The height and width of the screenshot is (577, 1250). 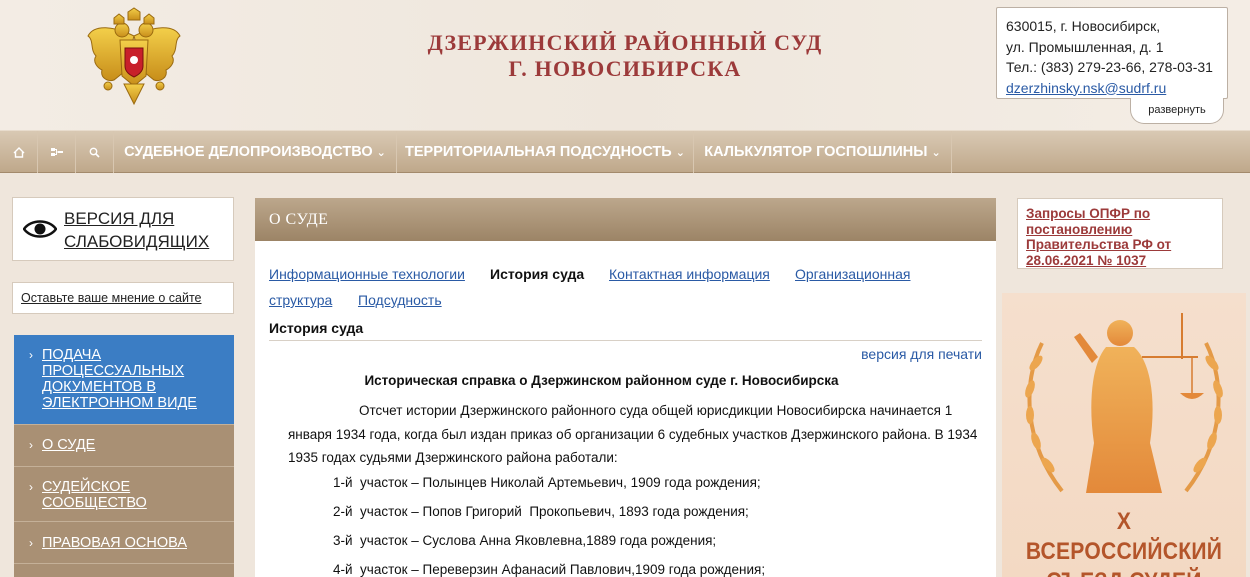 What do you see at coordinates (538, 152) in the screenshot?
I see `nav-item-label: ТЕРРИТОРИАЛЬНАЯ ПОДСУДНОСТЬ` at bounding box center [538, 152].